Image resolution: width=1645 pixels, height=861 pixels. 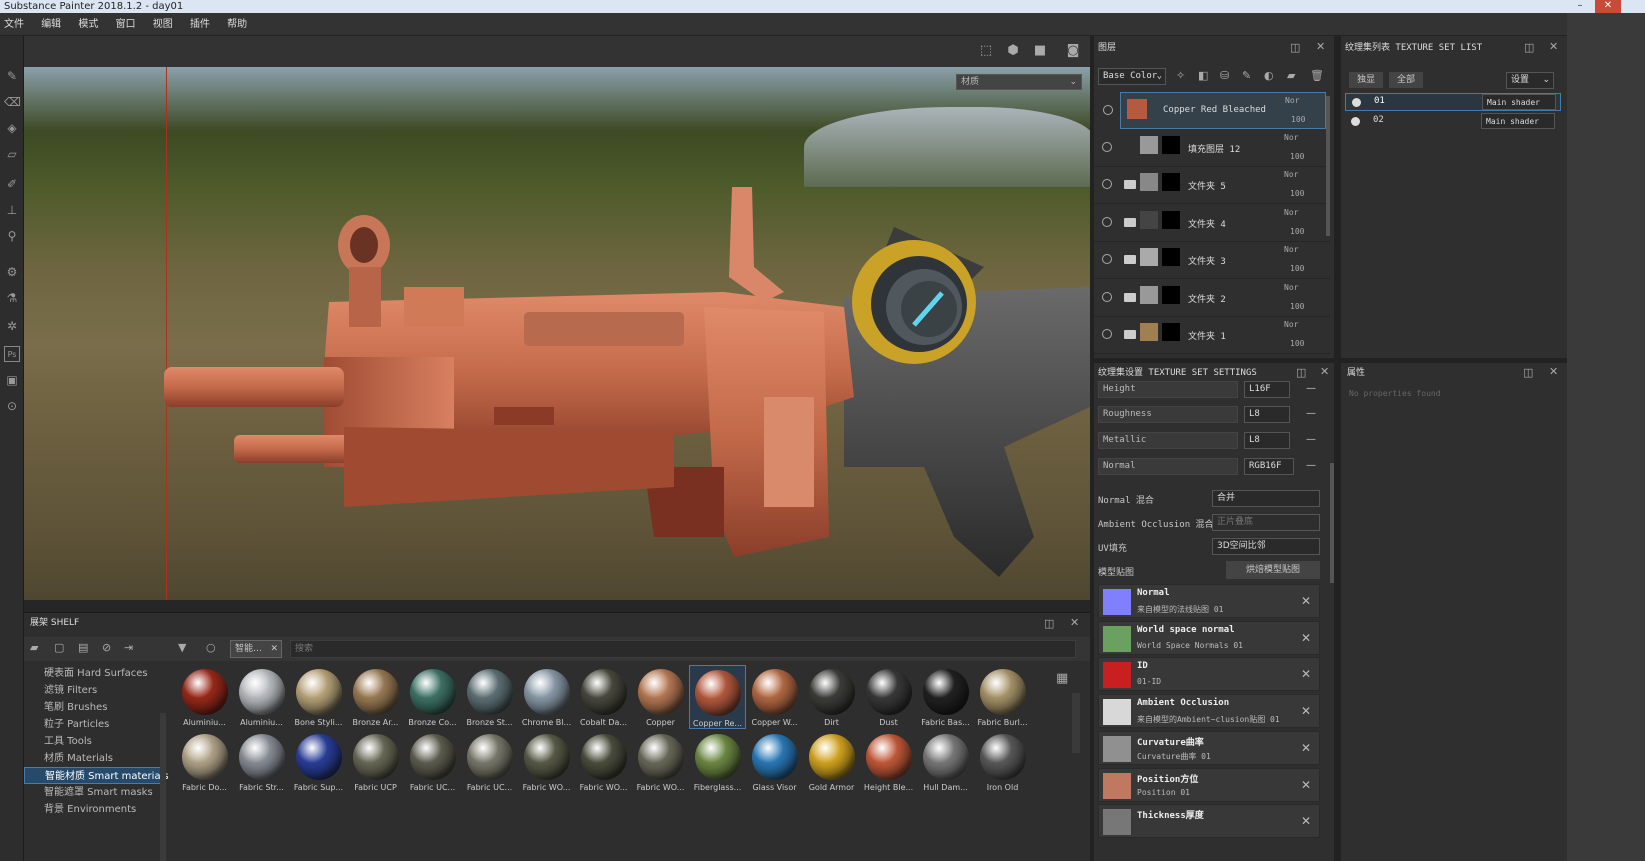 What do you see at coordinates (888, 697) in the screenshot?
I see `material-thumbnail: Dust` at bounding box center [888, 697].